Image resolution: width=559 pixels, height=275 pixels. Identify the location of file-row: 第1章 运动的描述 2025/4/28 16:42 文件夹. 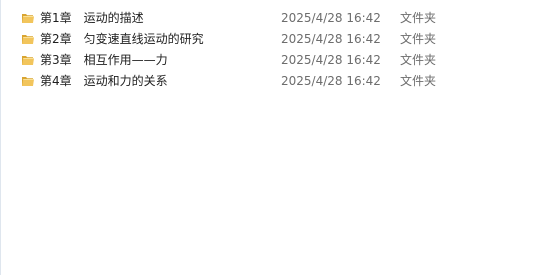
(279, 18).